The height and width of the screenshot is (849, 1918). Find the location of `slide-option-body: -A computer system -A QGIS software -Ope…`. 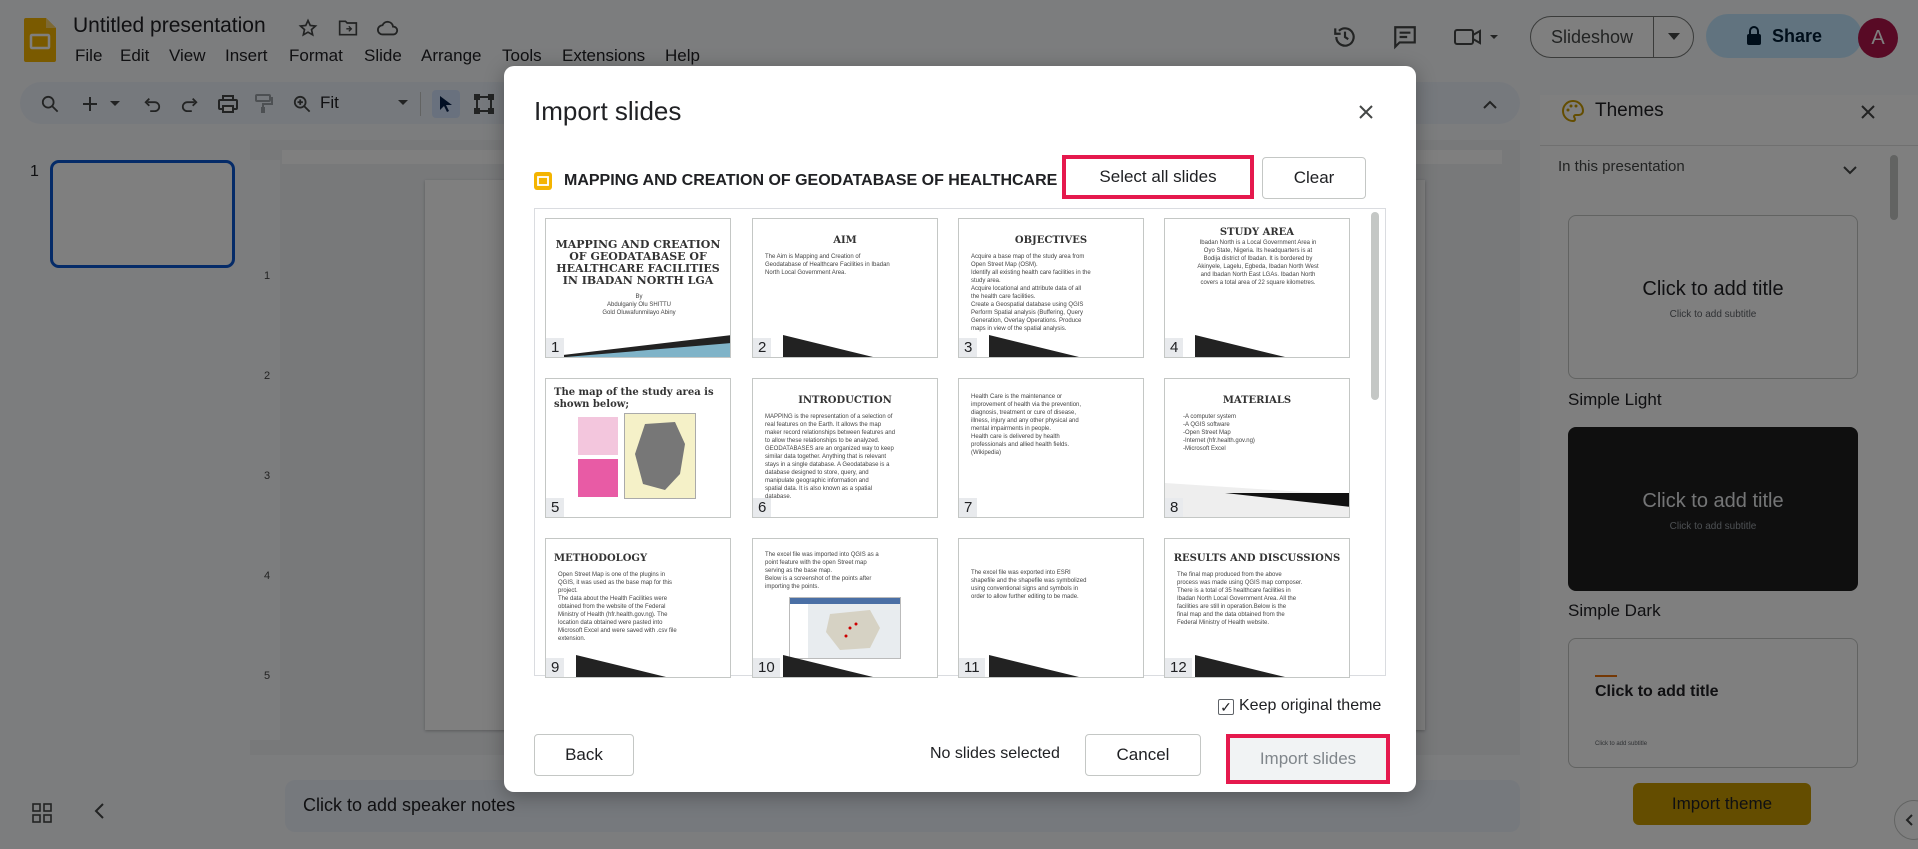

slide-option-body: -A computer system -A QGIS software -Ope… is located at coordinates (1219, 433).